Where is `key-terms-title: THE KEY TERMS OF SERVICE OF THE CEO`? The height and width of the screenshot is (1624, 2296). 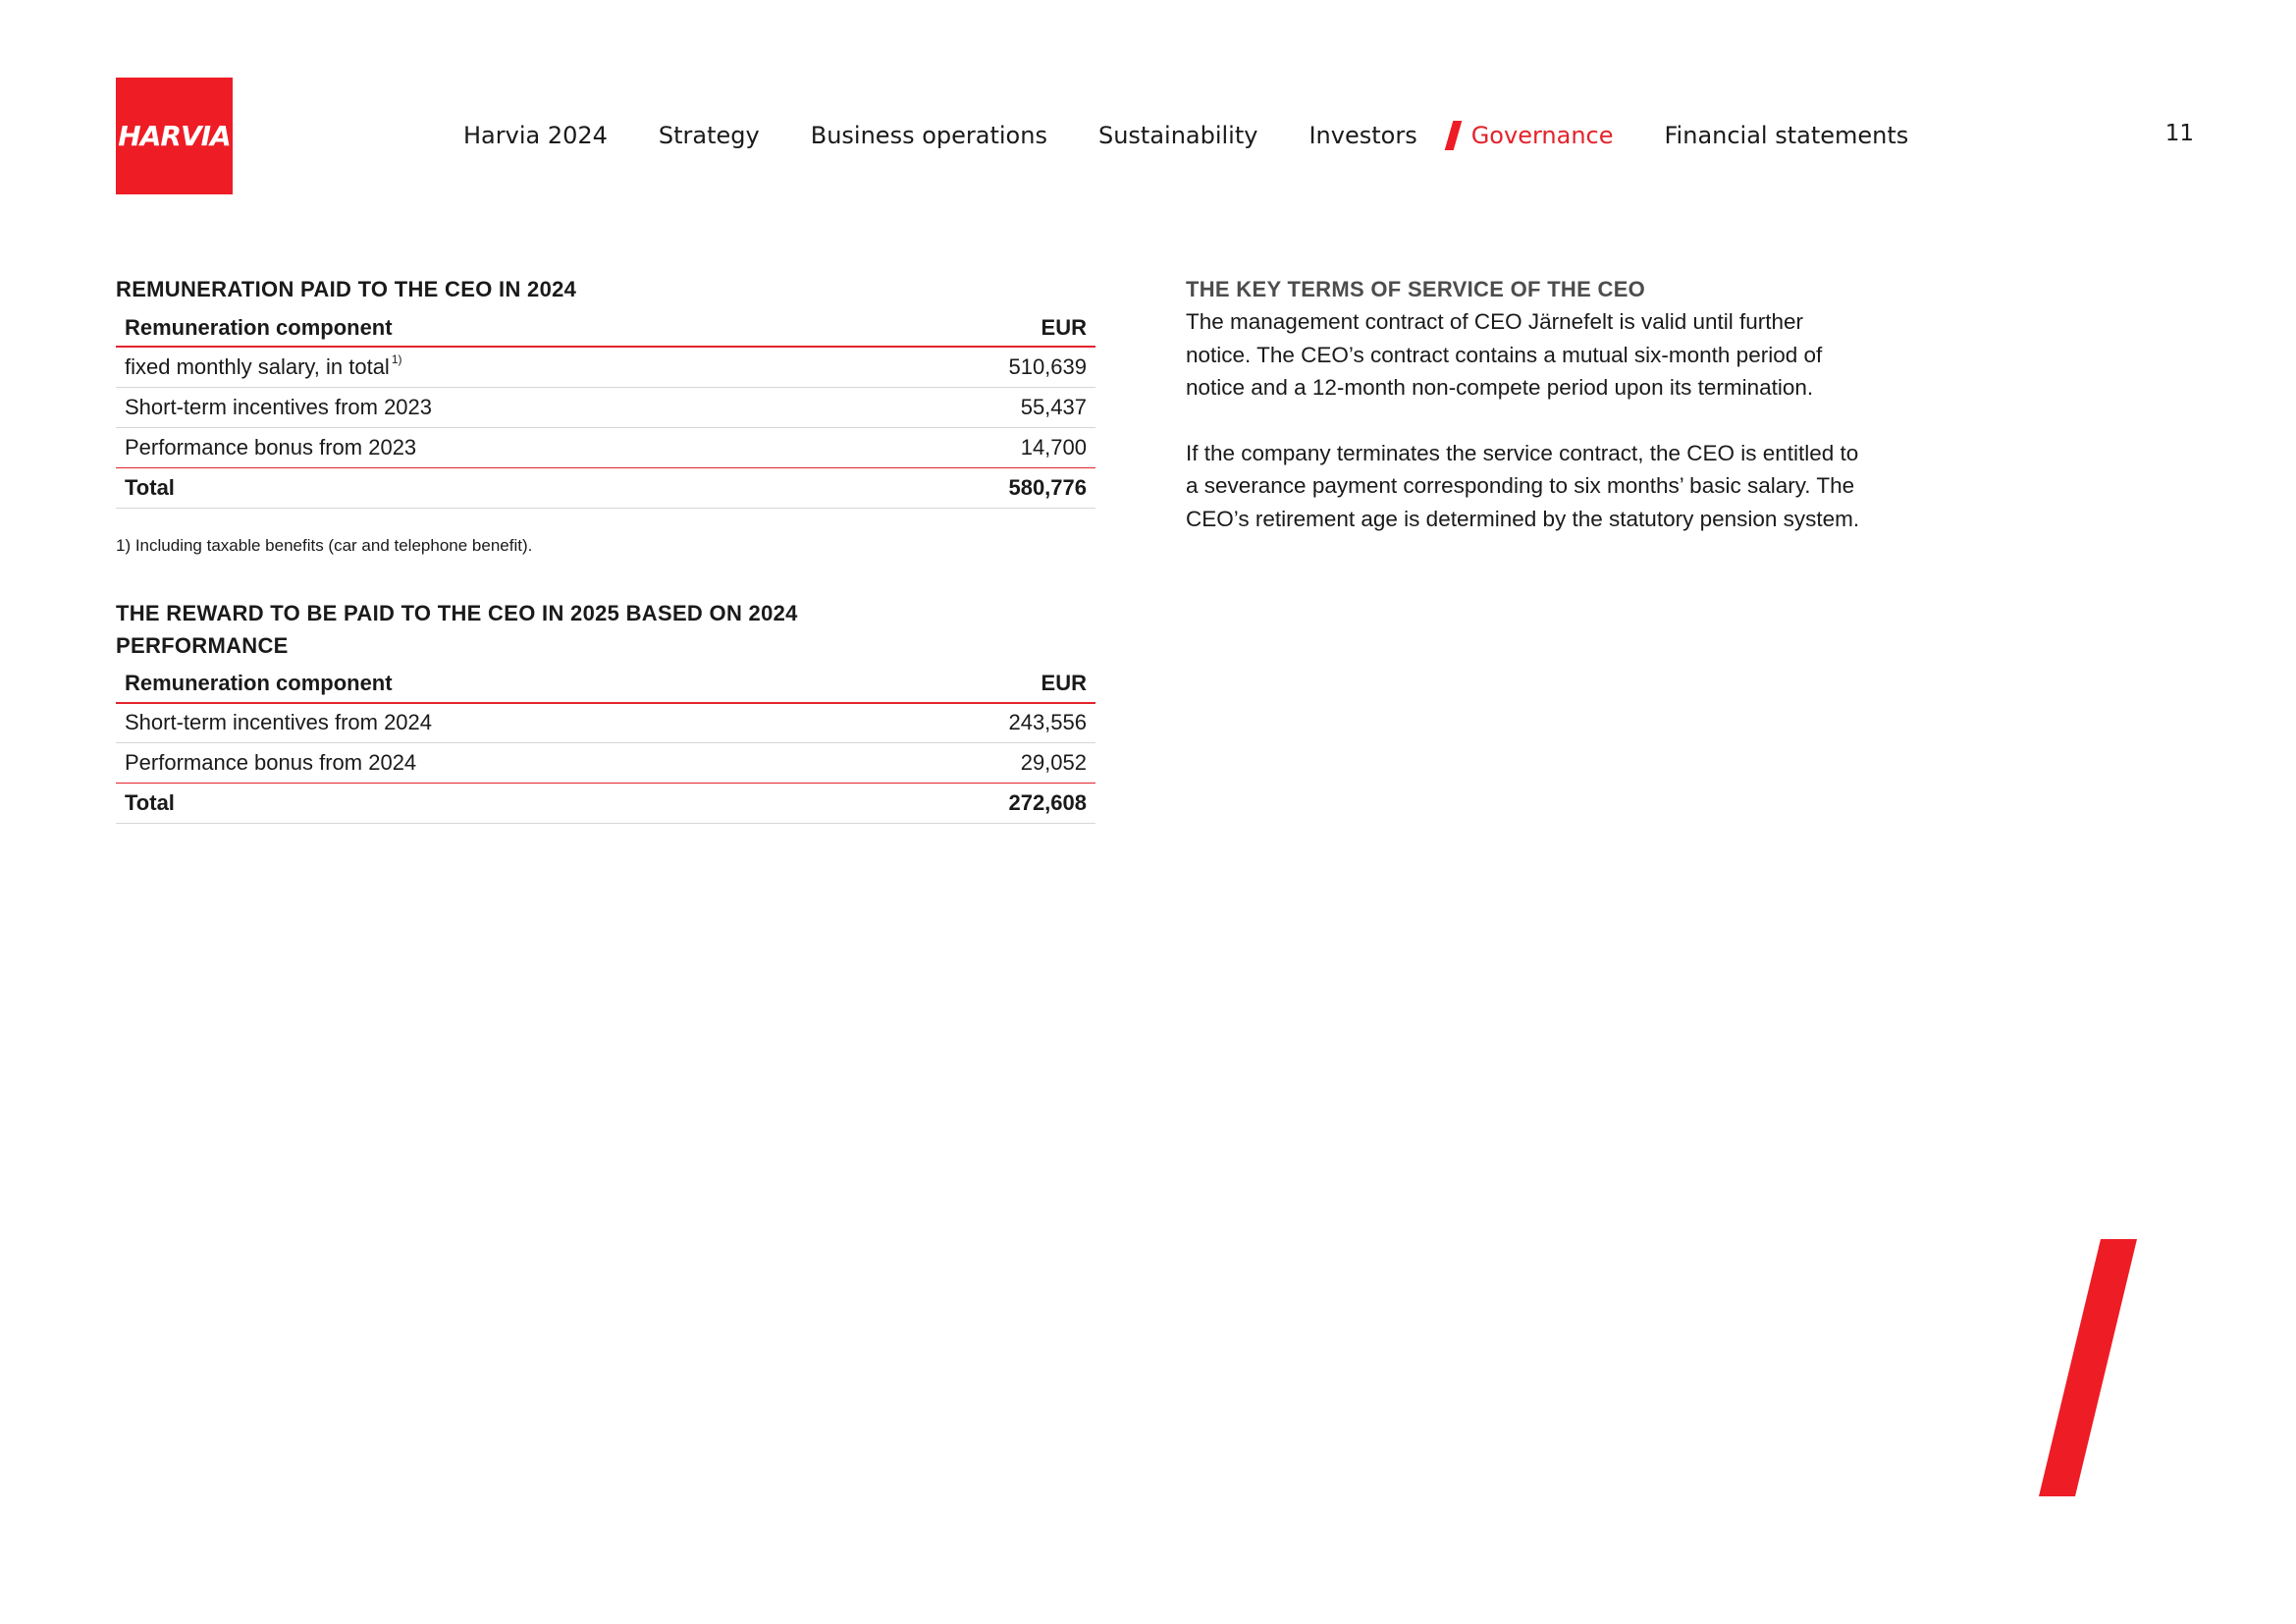 key-terms-title: THE KEY TERMS OF SERVICE OF THE CEO is located at coordinates (1416, 289).